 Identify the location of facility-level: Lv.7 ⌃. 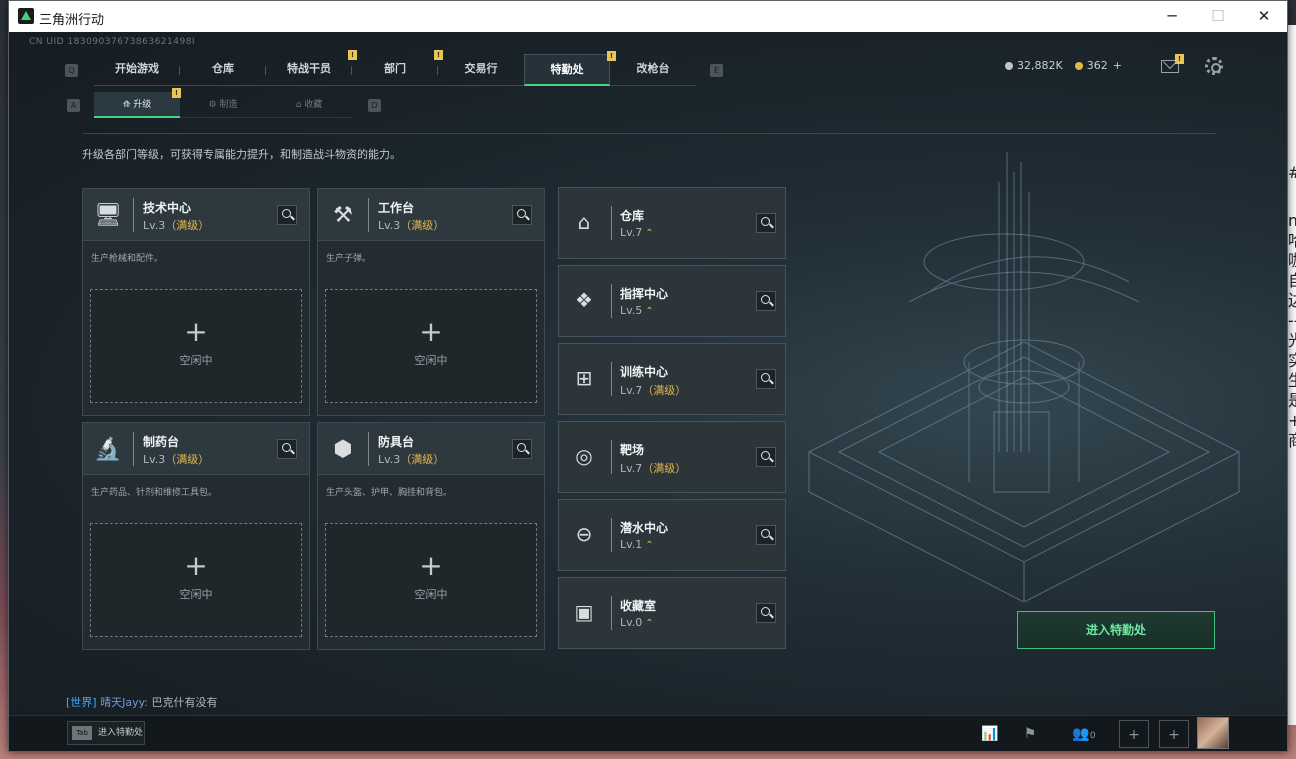
(637, 232).